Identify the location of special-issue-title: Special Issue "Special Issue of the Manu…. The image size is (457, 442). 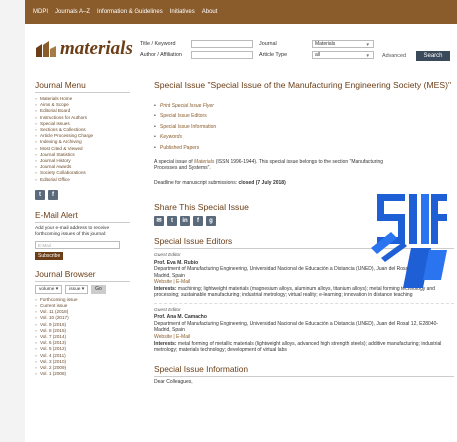
(303, 85).